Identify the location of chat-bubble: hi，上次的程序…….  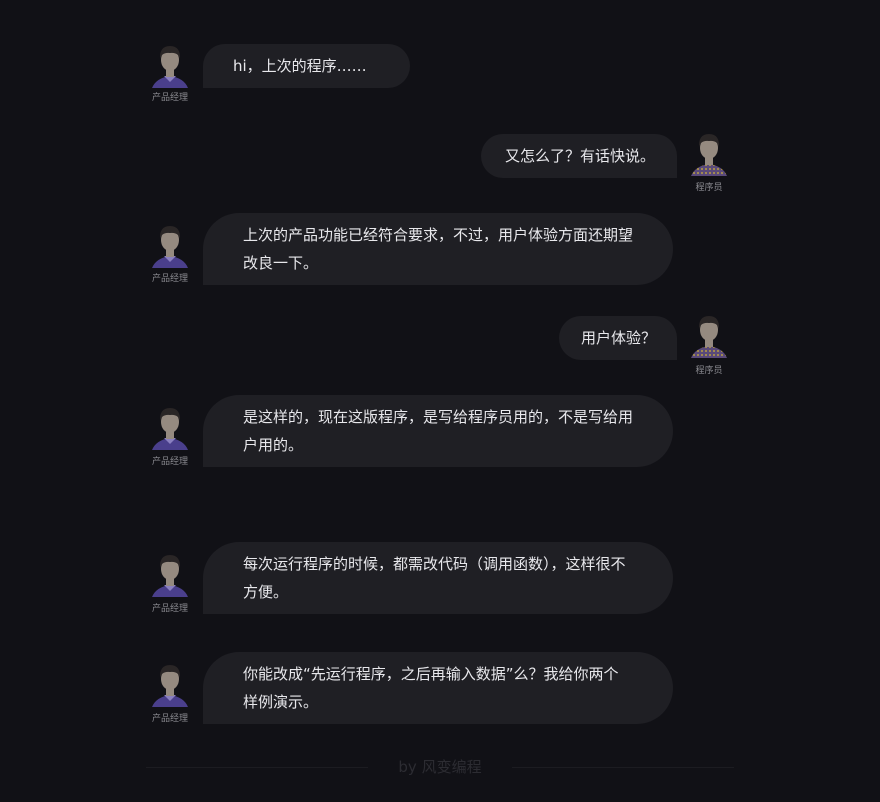
(306, 66).